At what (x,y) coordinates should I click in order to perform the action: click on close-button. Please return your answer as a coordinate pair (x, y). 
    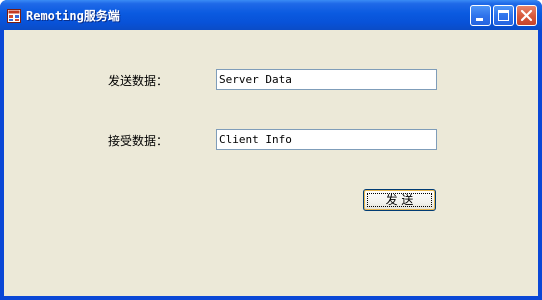
    Looking at the image, I should click on (526, 15).